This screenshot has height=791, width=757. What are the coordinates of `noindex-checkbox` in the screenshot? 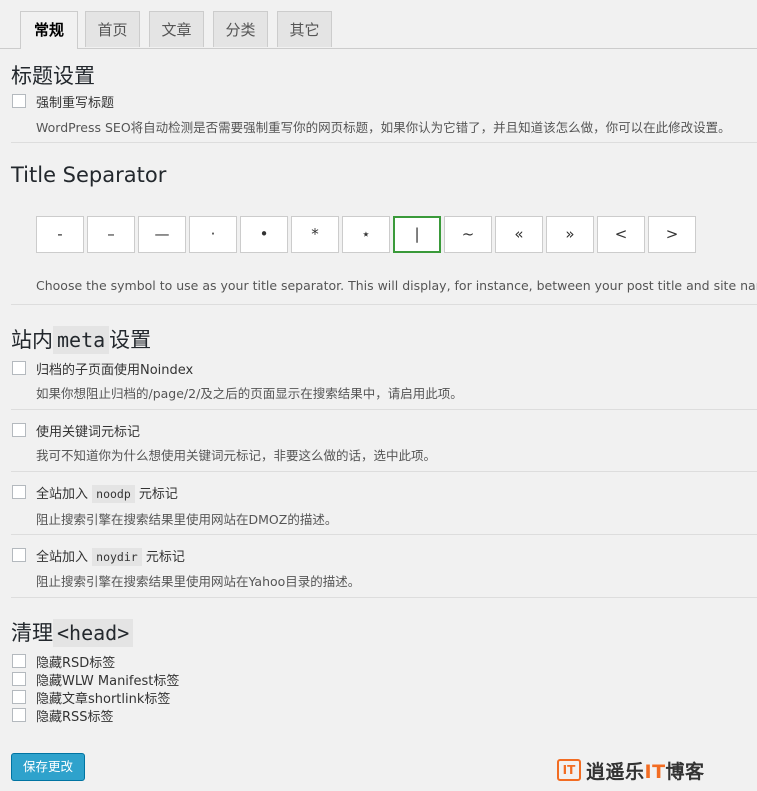 It's located at (19, 368).